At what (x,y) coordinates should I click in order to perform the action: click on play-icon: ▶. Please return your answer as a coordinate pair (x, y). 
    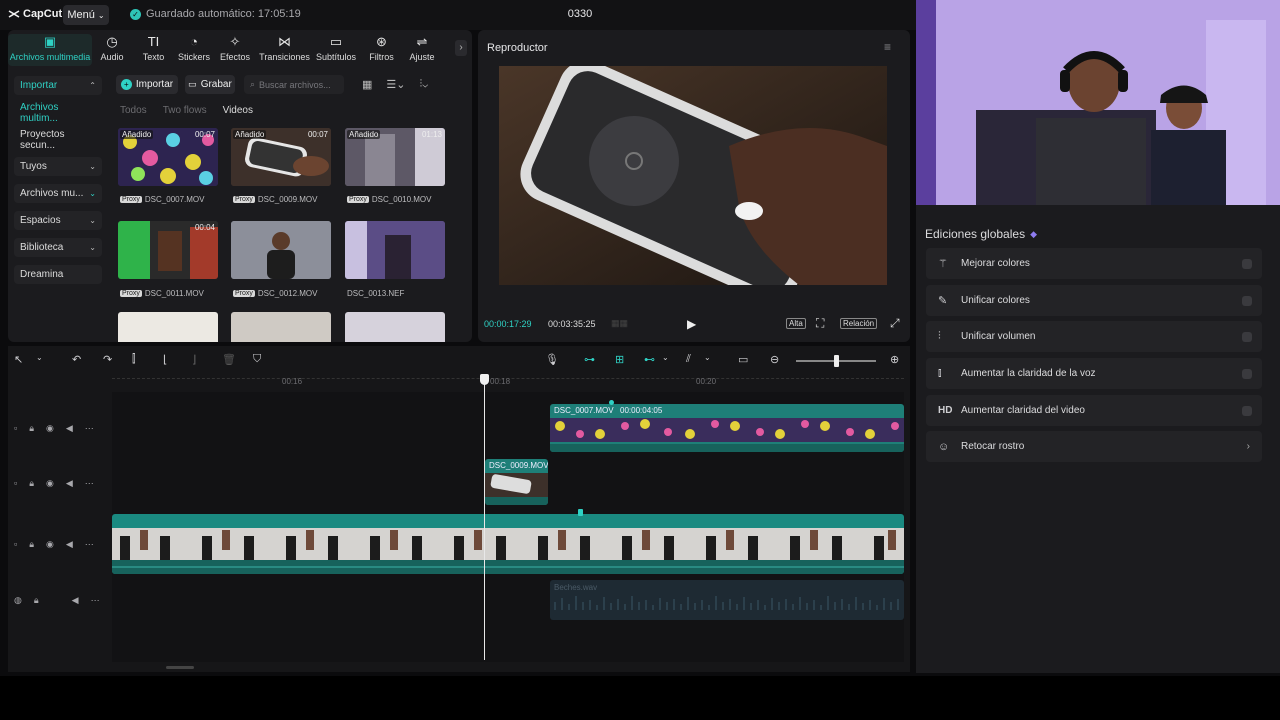
    Looking at the image, I should click on (691, 324).